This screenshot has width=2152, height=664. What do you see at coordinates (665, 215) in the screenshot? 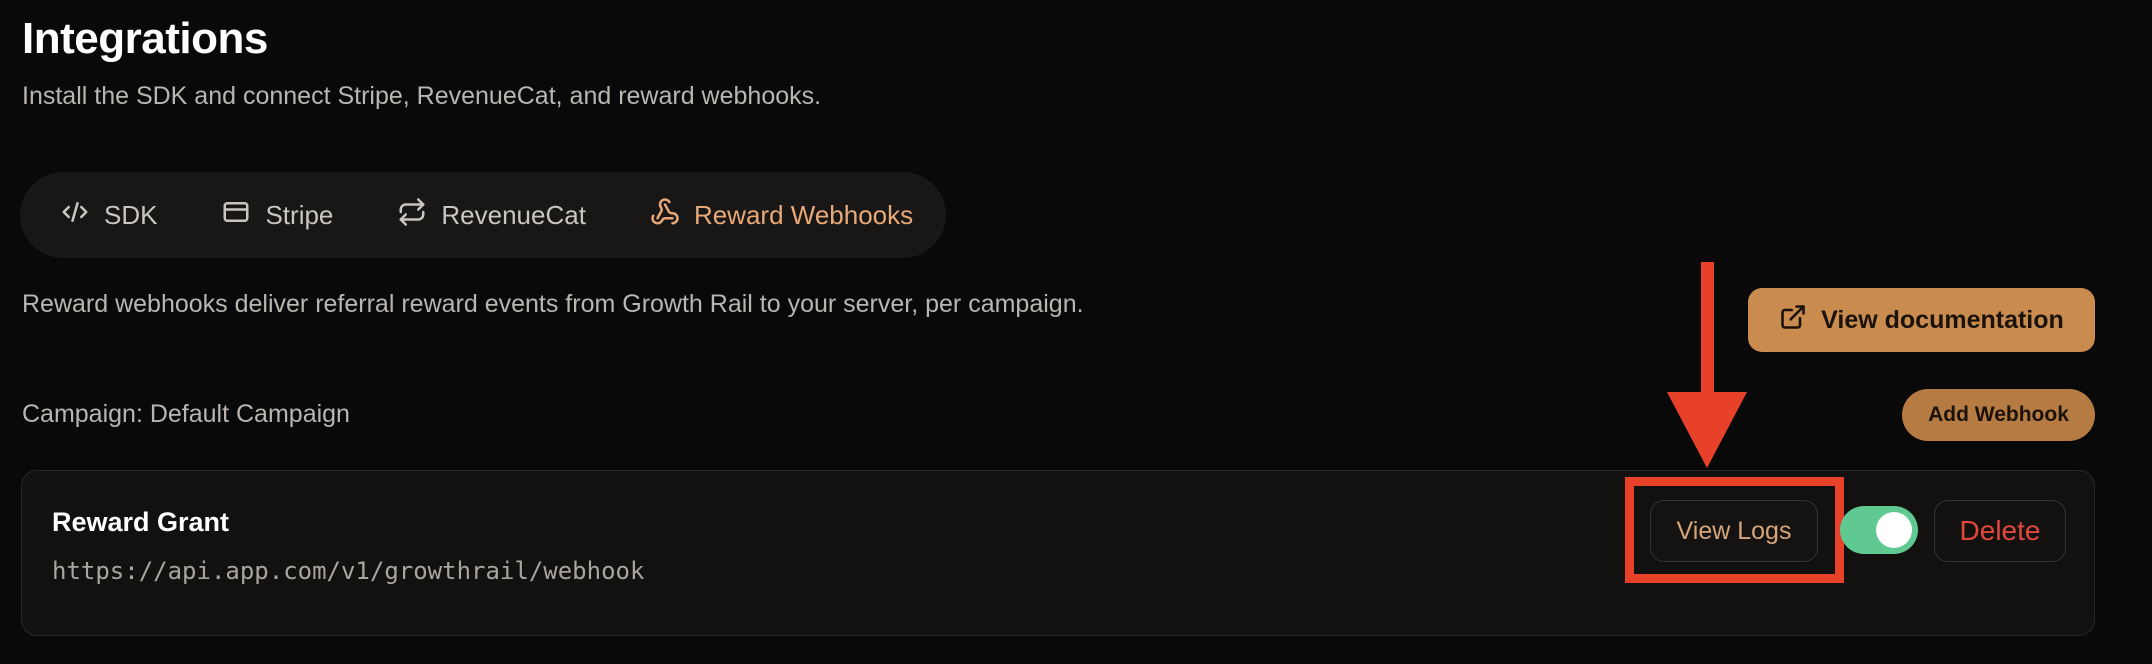
I see `webhook-icon` at bounding box center [665, 215].